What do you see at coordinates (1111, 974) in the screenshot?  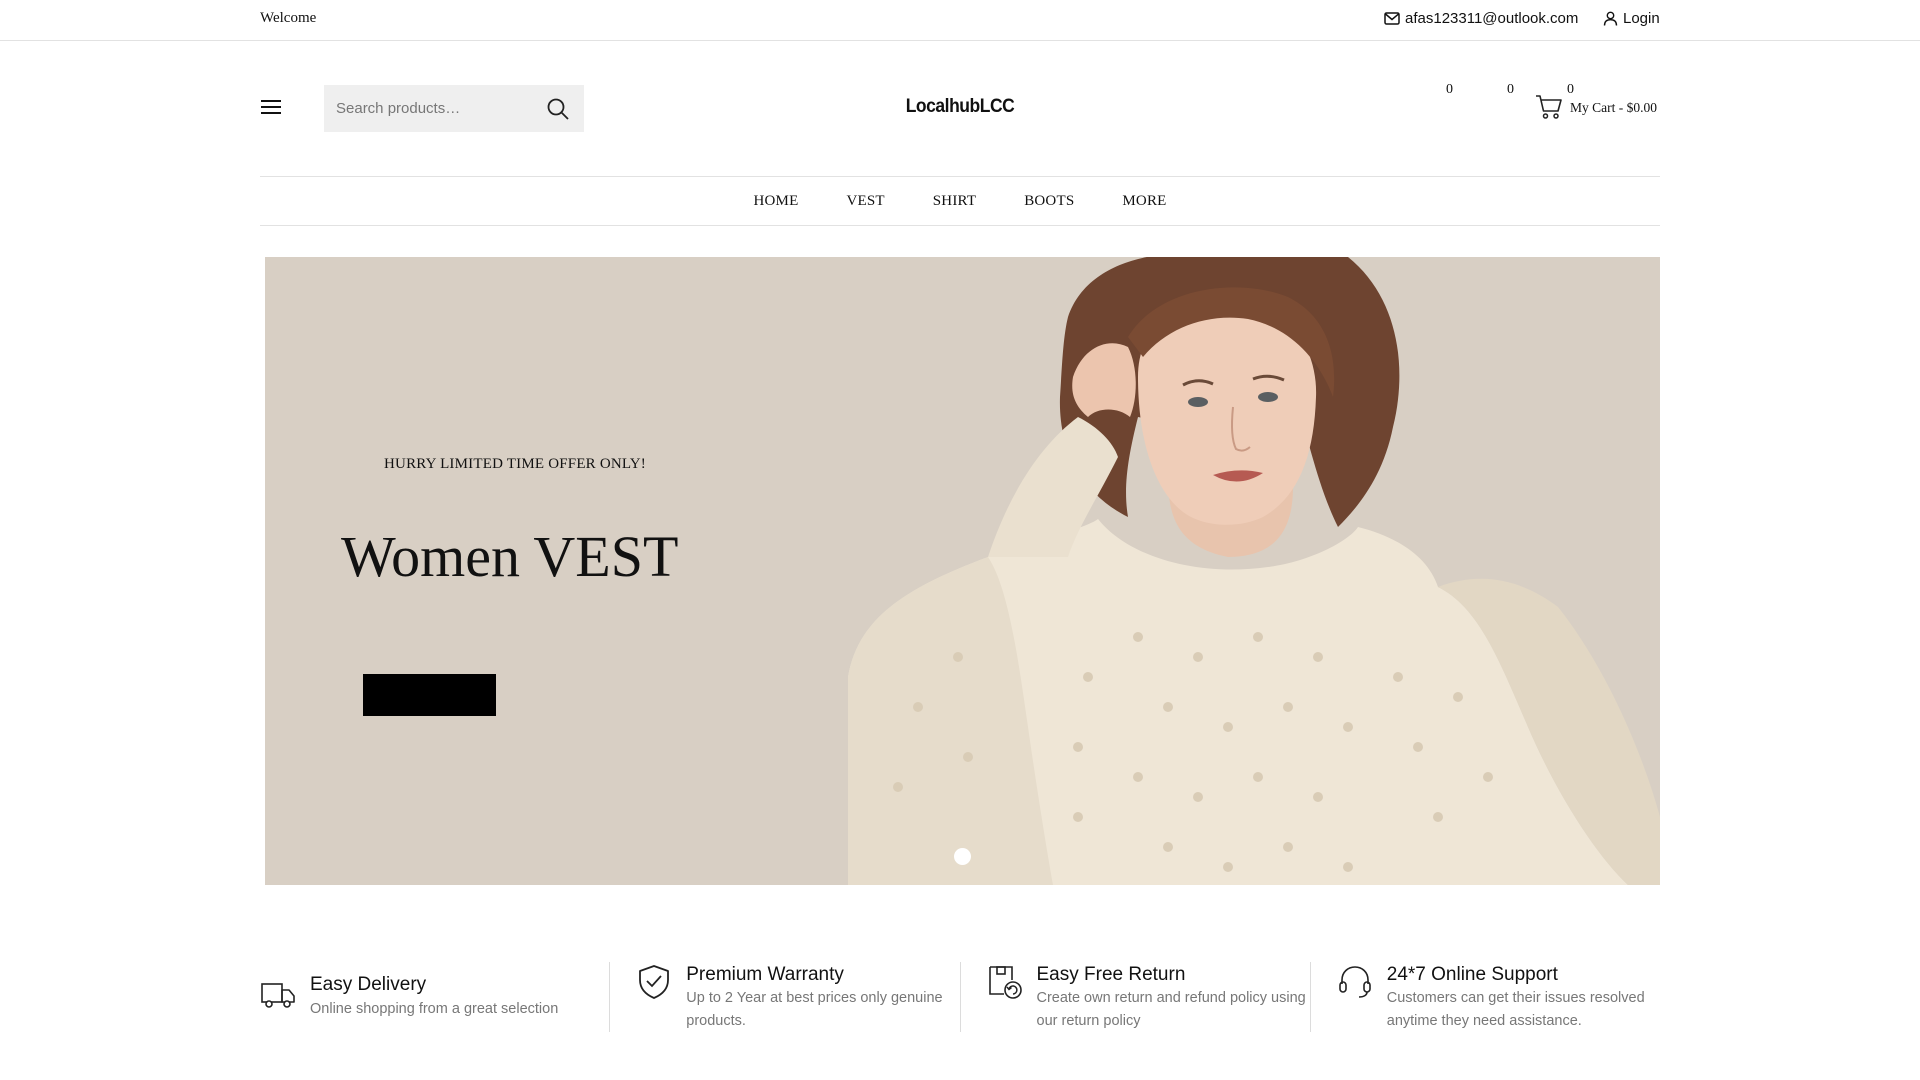 I see `feature-title: Easy Free Return` at bounding box center [1111, 974].